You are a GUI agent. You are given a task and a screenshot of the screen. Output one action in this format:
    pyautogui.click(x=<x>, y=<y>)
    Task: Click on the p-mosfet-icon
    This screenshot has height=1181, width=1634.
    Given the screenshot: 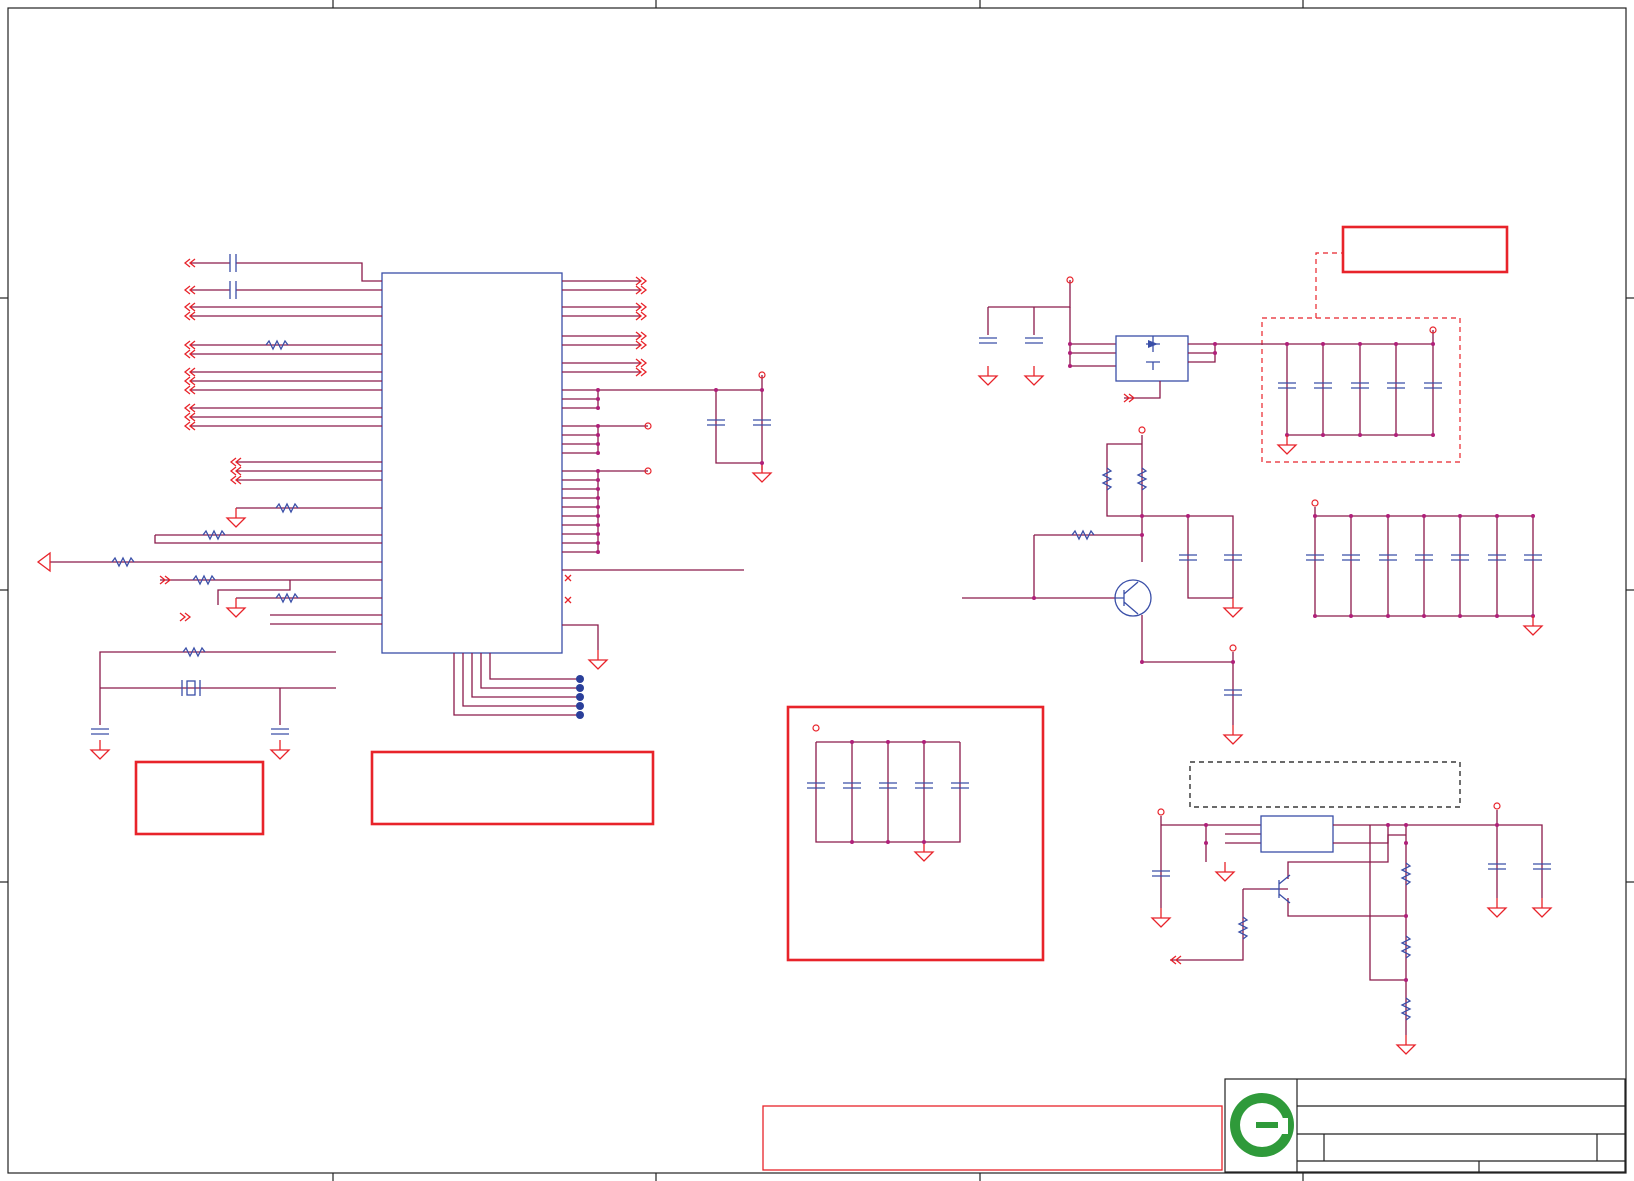 What is the action you would take?
    pyautogui.click(x=1153, y=353)
    